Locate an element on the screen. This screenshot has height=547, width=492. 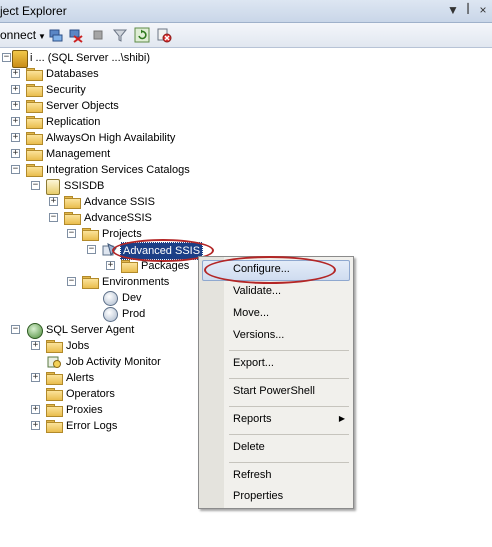
connect-button: onnect ▼ is located at coordinates (23, 35).